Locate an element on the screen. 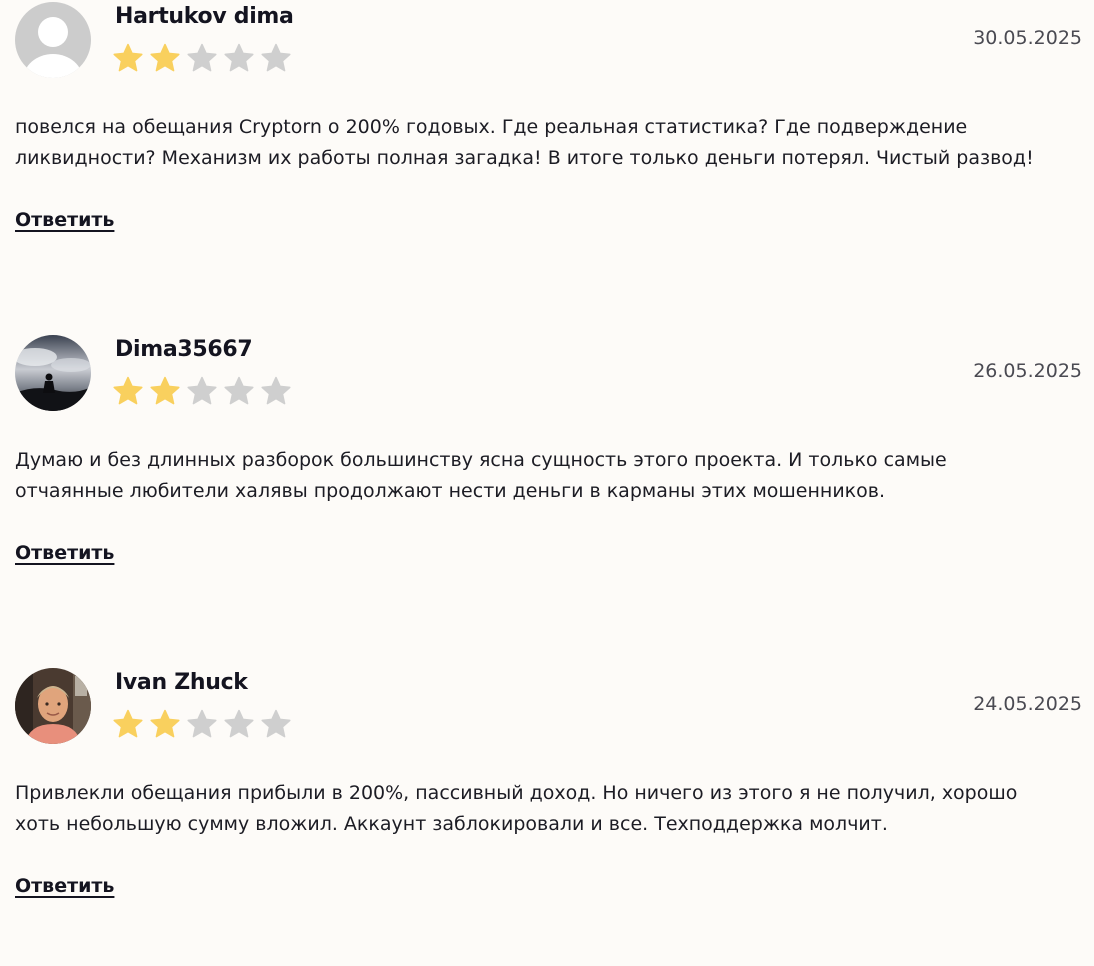  review-date: 24.05.2025 is located at coordinates (1027, 704).